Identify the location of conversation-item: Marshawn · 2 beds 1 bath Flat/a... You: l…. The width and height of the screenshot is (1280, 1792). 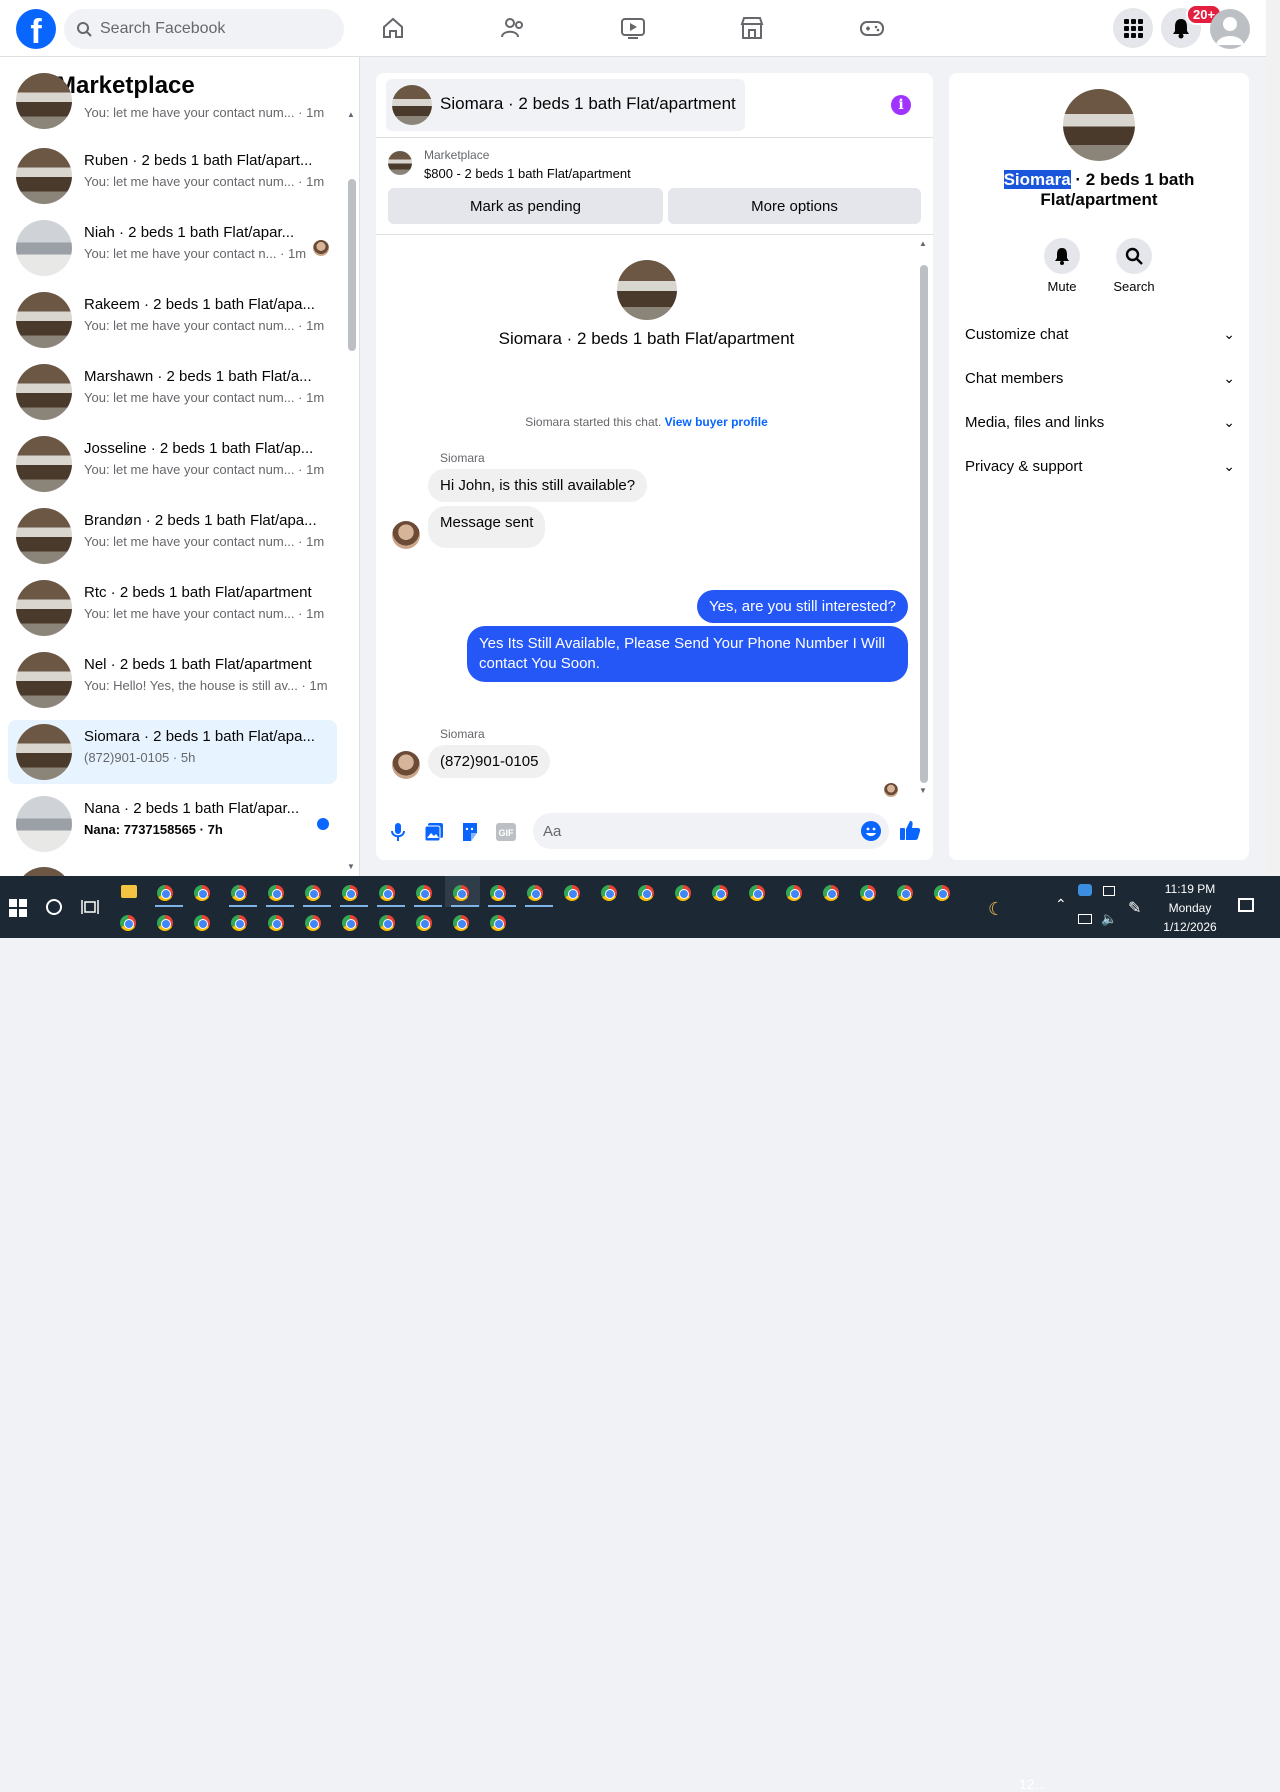
(172, 392).